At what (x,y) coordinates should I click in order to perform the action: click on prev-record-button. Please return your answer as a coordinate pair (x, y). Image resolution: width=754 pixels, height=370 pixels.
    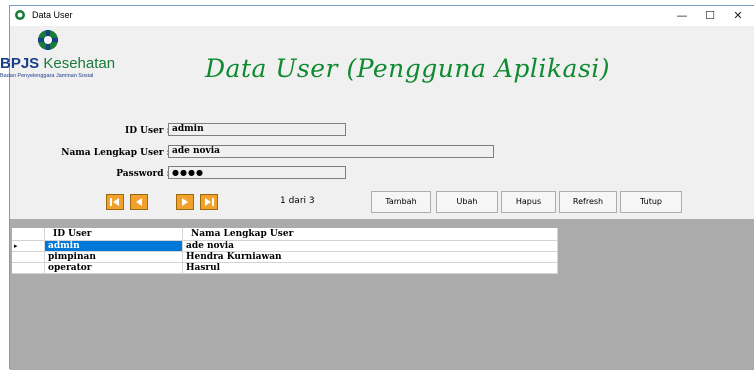
    Looking at the image, I should click on (139, 202).